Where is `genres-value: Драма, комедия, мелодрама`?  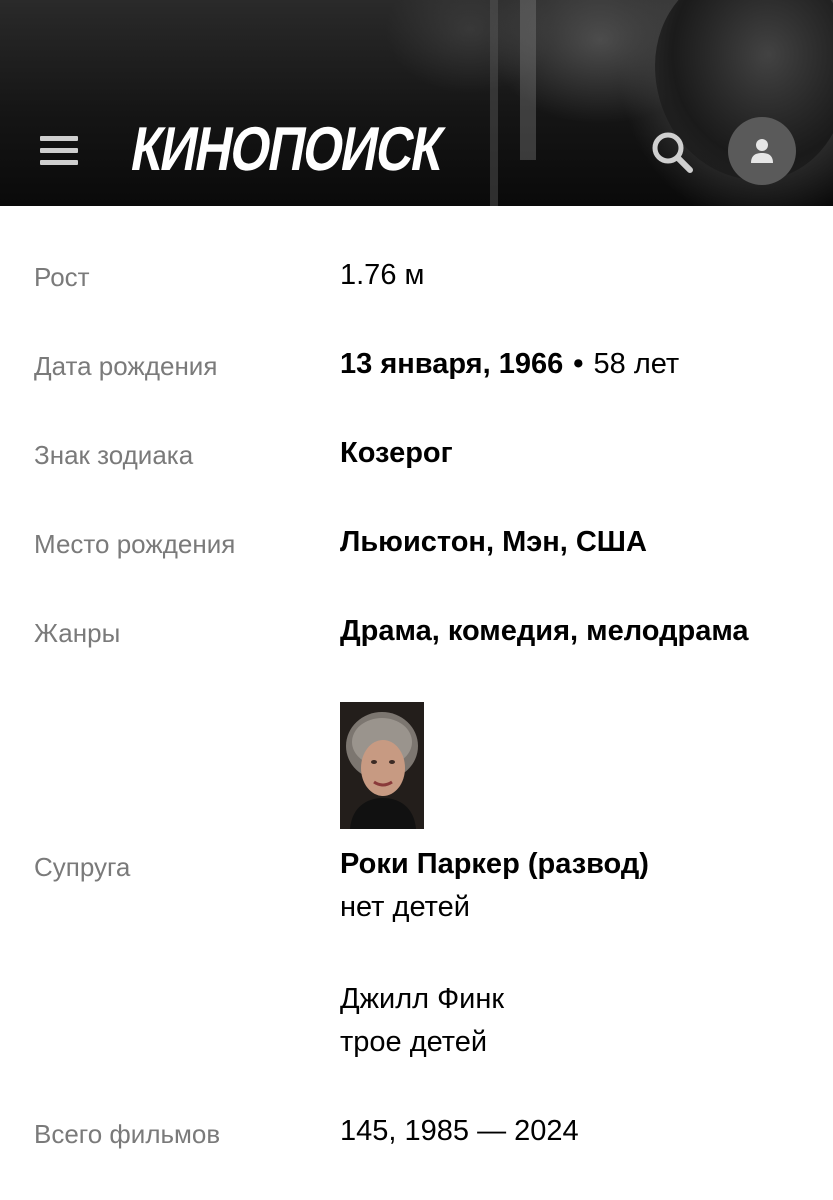
genres-value: Драма, комедия, мелодрама is located at coordinates (544, 631).